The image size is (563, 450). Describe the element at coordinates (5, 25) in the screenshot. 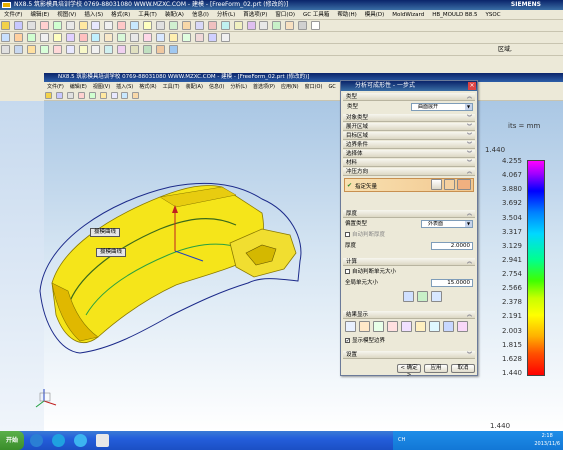

I see `sketch-icon` at that location.